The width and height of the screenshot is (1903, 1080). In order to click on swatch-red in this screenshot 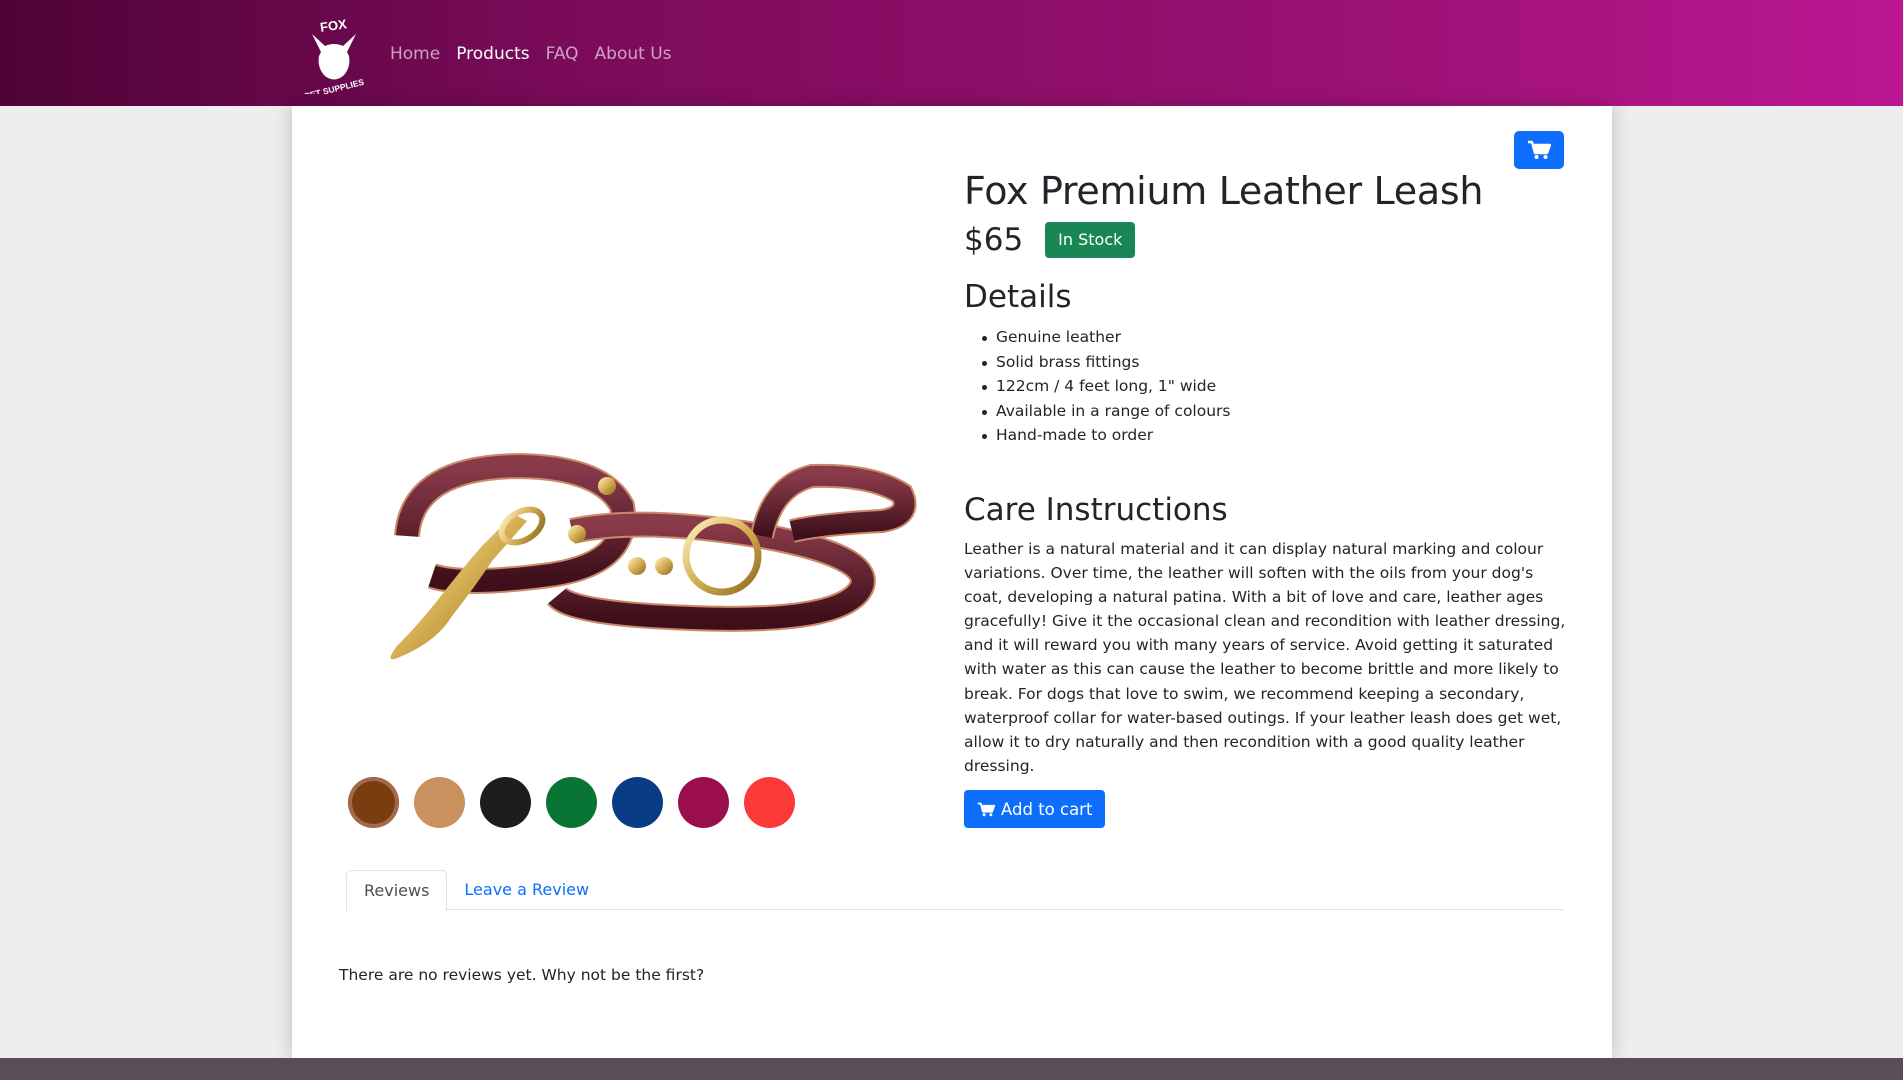, I will do `click(769, 802)`.